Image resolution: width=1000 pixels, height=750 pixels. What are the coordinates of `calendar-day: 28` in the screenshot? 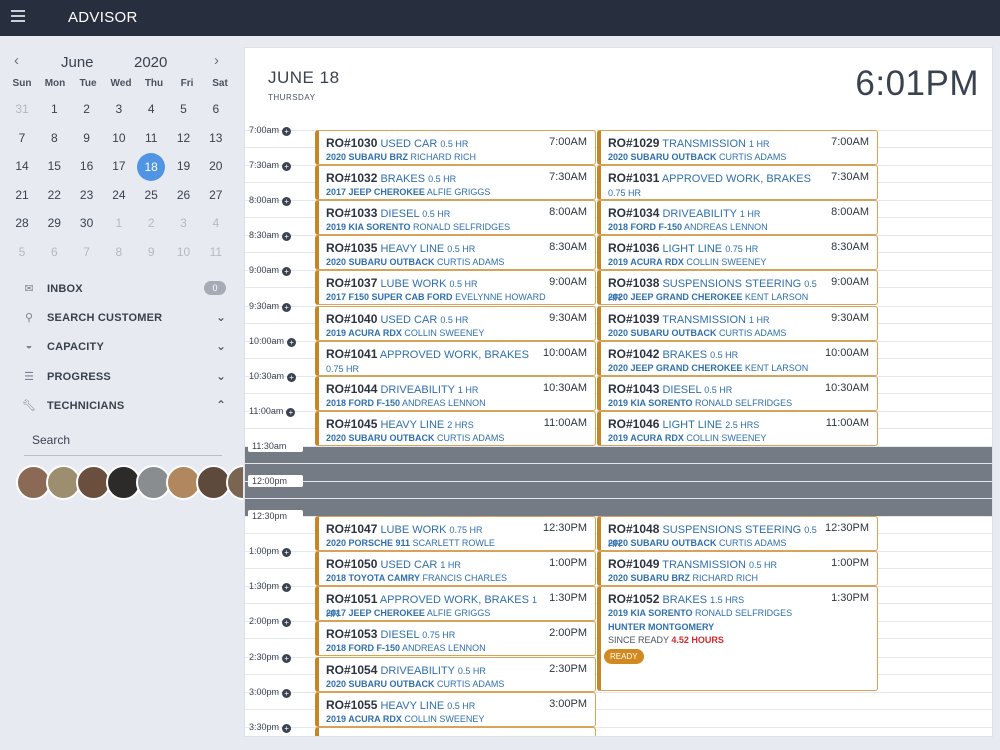 It's located at (22, 226).